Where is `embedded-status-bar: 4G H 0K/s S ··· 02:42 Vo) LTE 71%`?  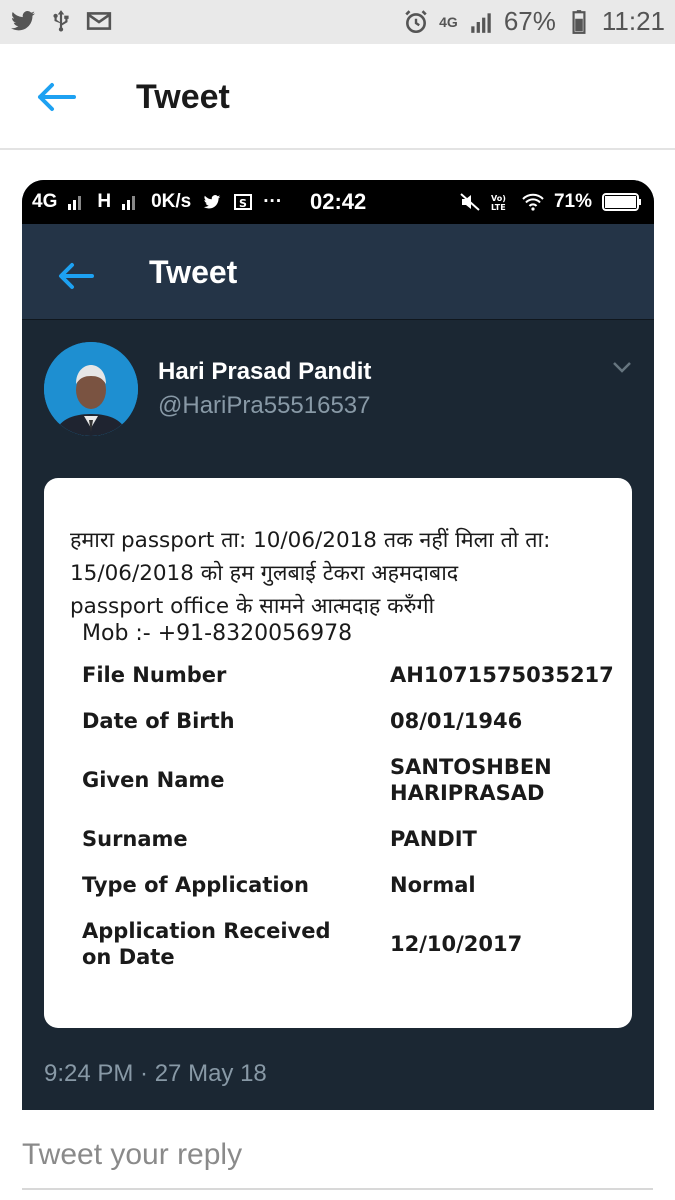
embedded-status-bar: 4G H 0K/s S ··· 02:42 Vo) LTE 71% is located at coordinates (338, 202).